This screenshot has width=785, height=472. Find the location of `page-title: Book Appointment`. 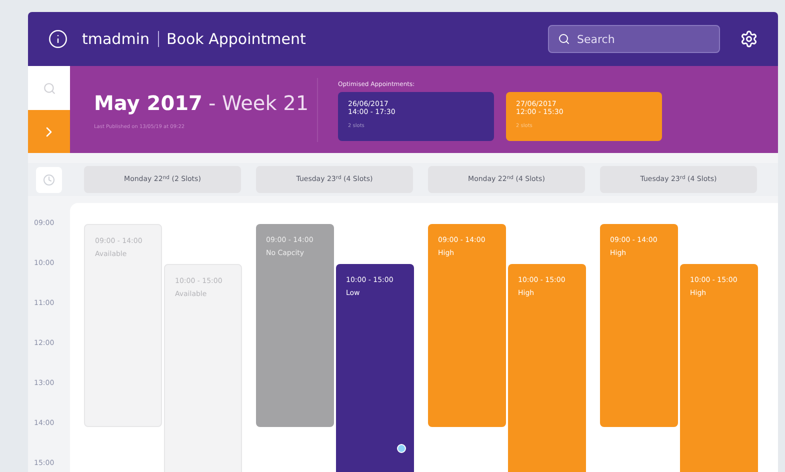

page-title: Book Appointment is located at coordinates (232, 39).